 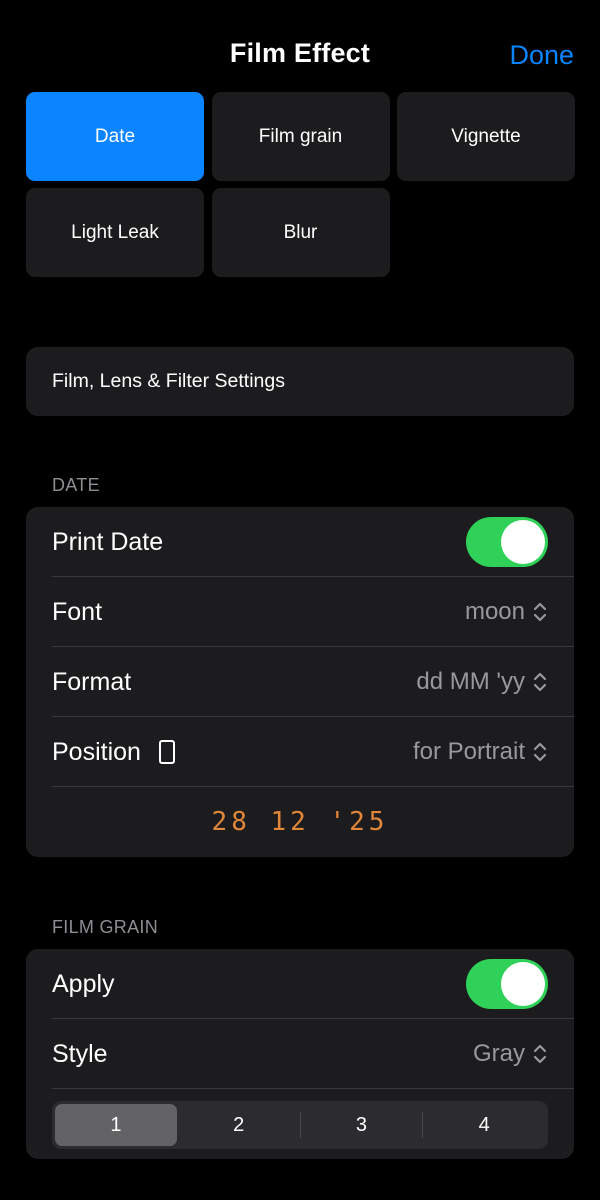 I want to click on film-lens-filter-settings-button: Film, Lens & Filter Settings, so click(x=300, y=381).